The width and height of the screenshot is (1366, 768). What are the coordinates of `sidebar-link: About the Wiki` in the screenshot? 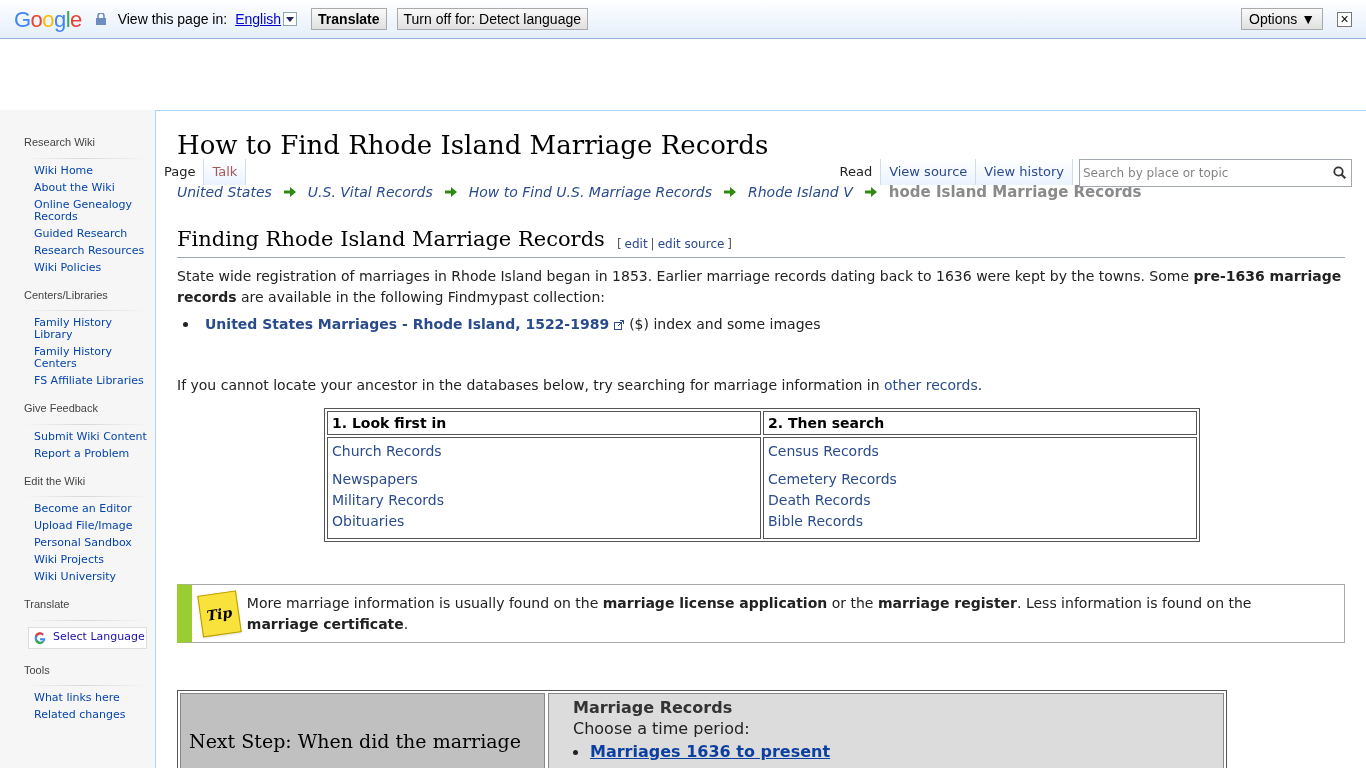 It's located at (90, 187).